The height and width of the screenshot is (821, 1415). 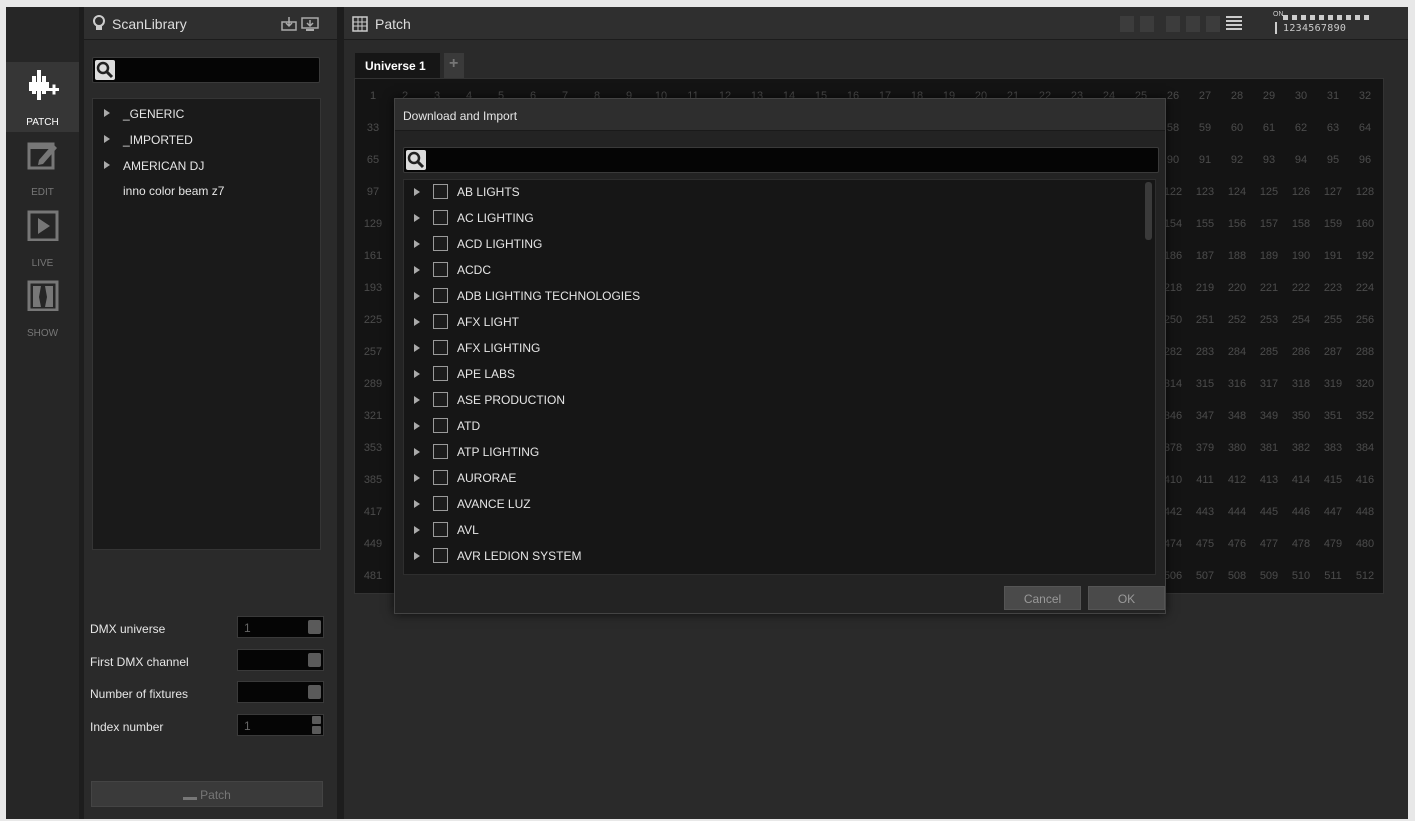 I want to click on list-scrollbar, so click(x=1148, y=211).